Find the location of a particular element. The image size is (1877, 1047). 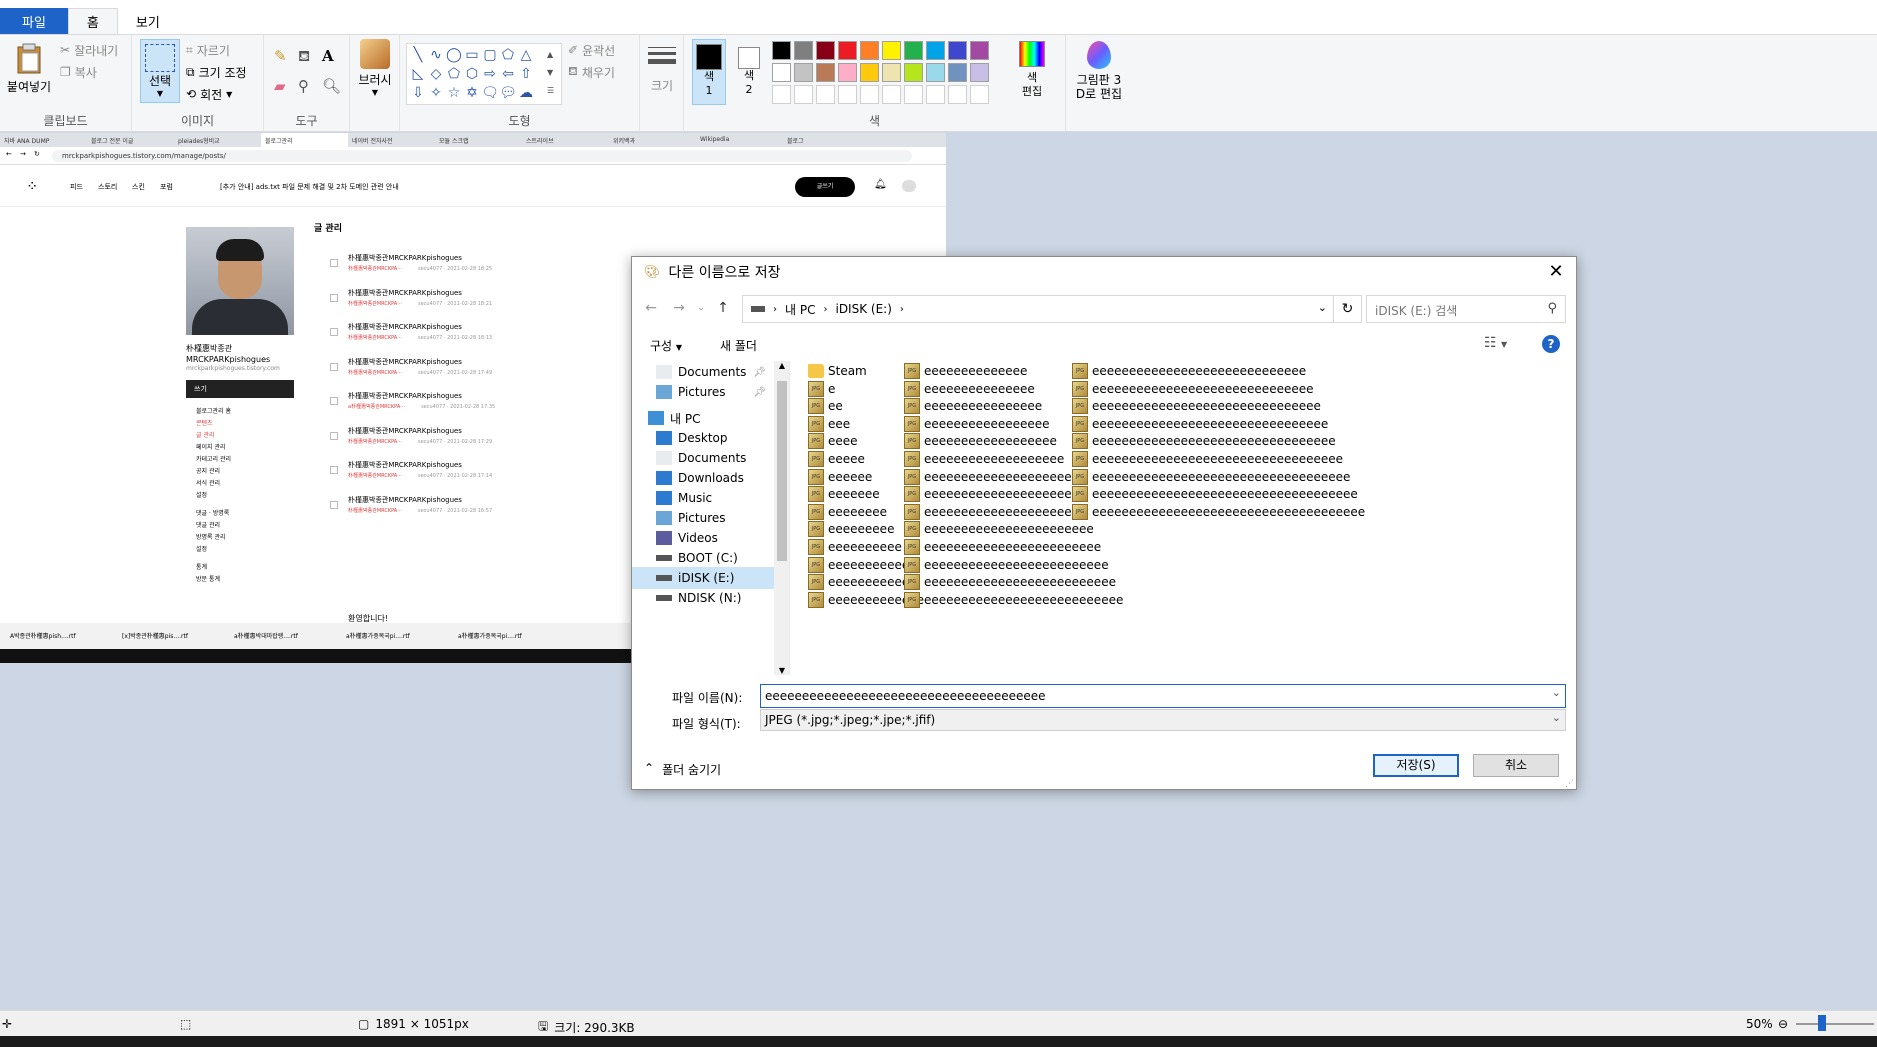

file-item: JPG eeeeeeeeeeeeeeeeeeeeeeeeeee is located at coordinates (1013, 600).